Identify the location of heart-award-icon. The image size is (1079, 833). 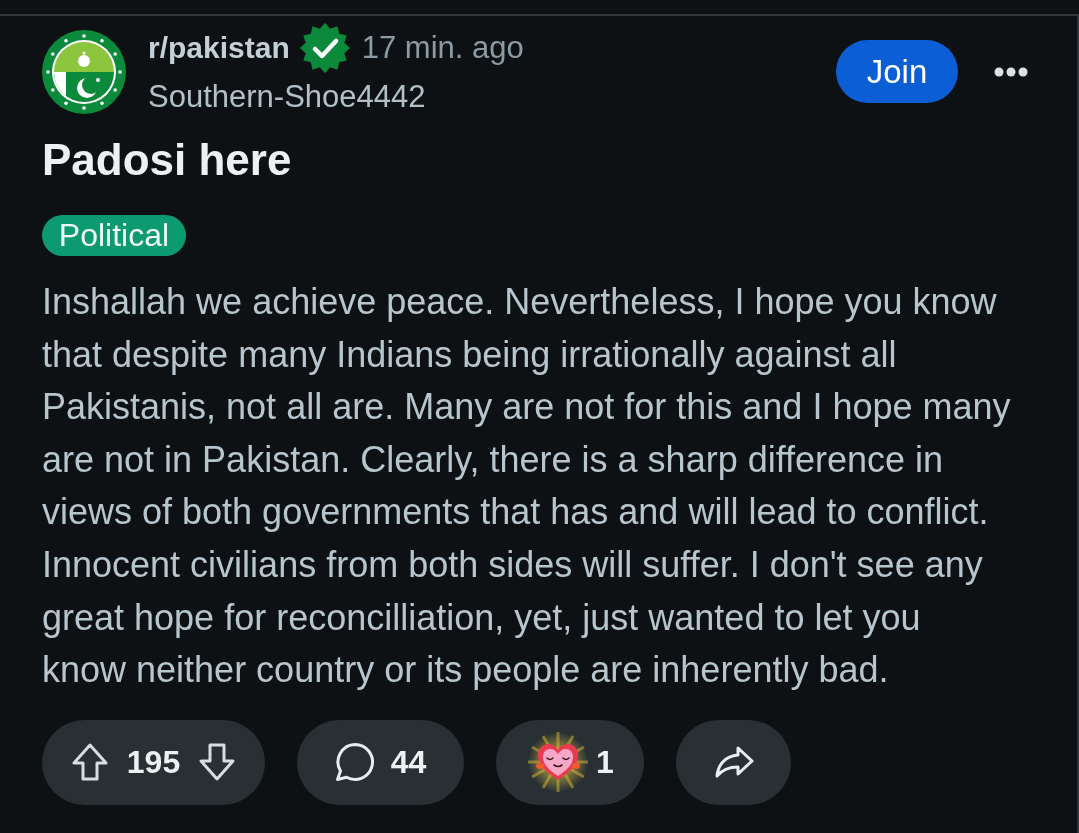
(558, 762).